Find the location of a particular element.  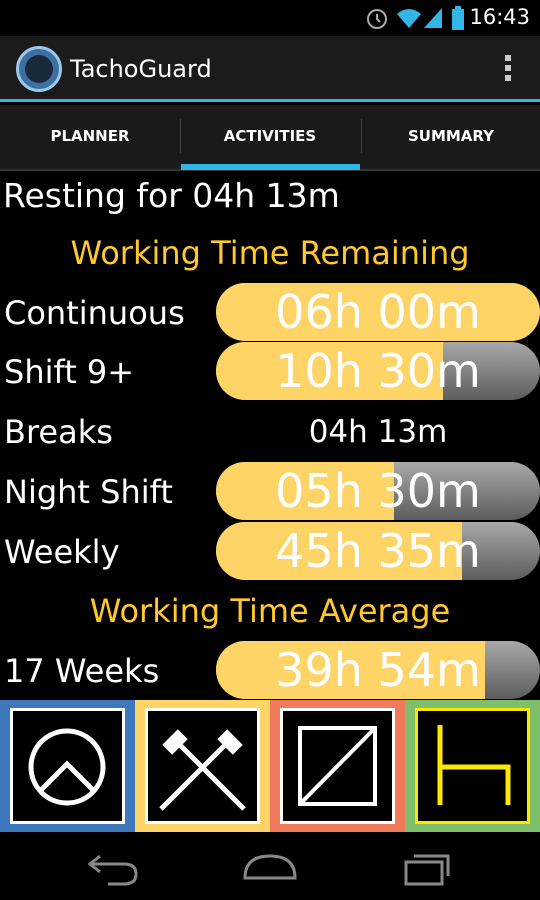

continuous-bar: 06h 00m is located at coordinates (378, 312).